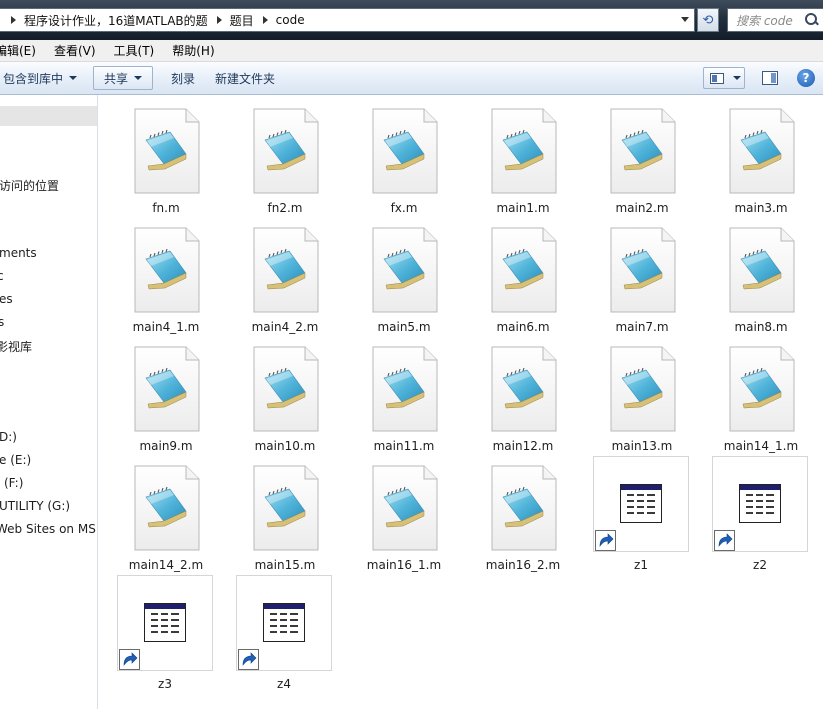  I want to click on file-name-label: main10.m, so click(285, 446).